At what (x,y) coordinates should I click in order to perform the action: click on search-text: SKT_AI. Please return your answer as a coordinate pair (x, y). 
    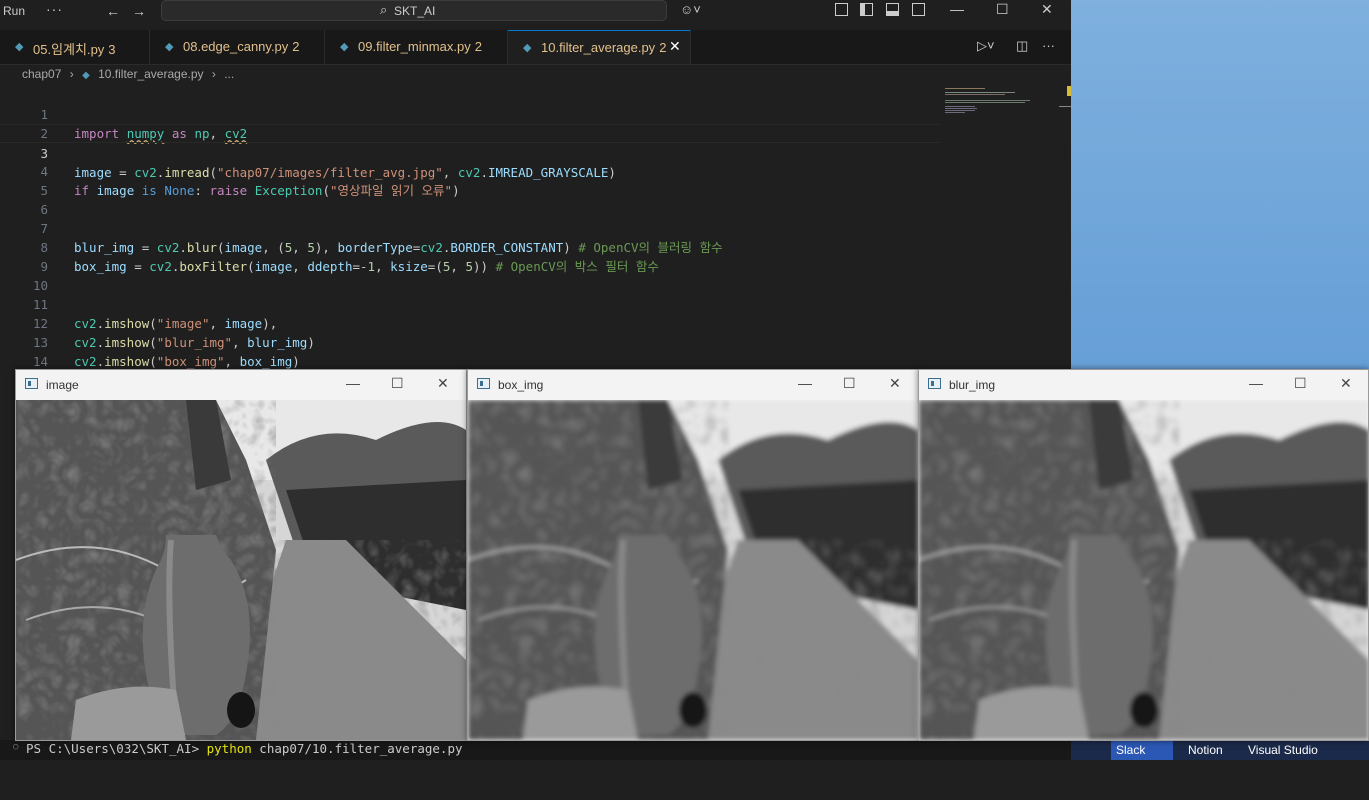
    Looking at the image, I should click on (415, 11).